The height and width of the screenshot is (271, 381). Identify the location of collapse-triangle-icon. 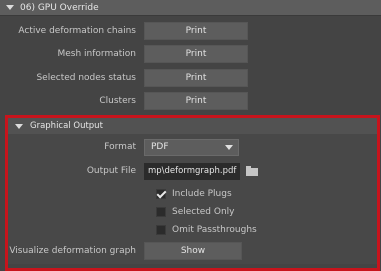
(10, 7).